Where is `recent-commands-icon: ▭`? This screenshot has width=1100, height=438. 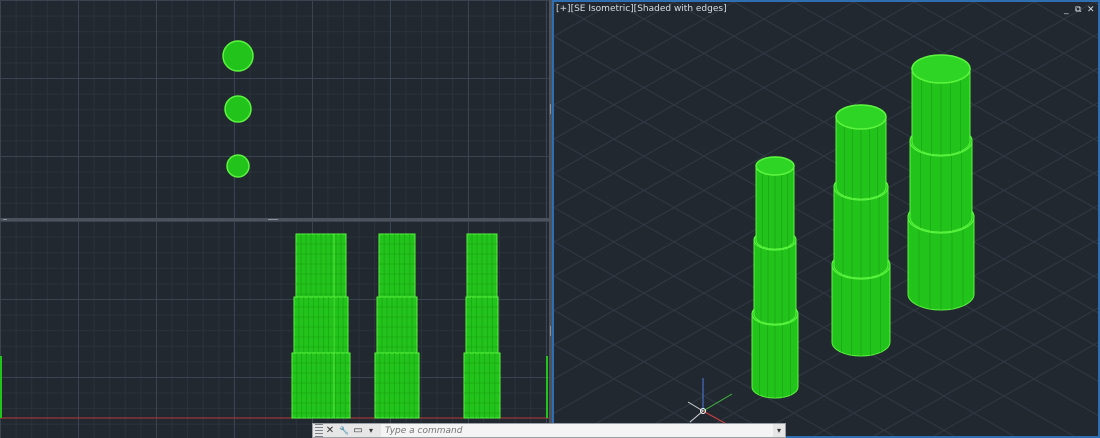 recent-commands-icon: ▭ is located at coordinates (358, 430).